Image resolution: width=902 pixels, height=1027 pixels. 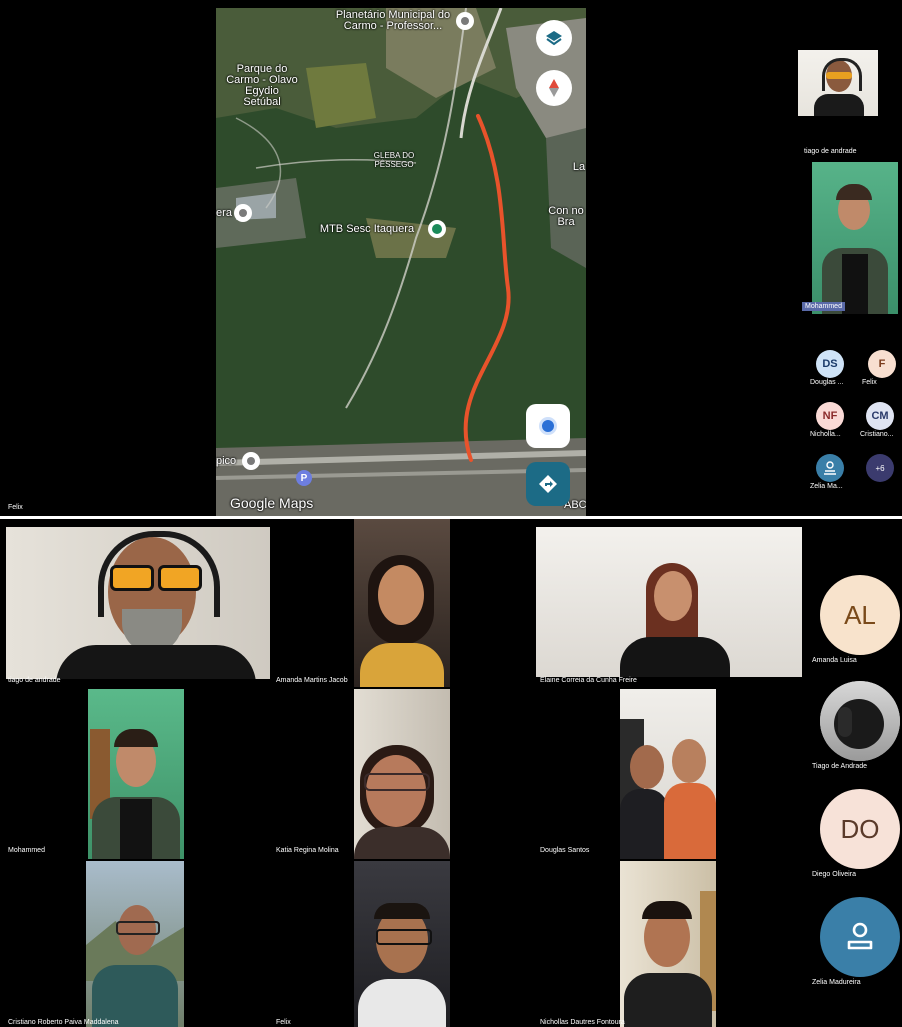 What do you see at coordinates (26, 850) in the screenshot?
I see `tile-name-mohammed: Mohammed` at bounding box center [26, 850].